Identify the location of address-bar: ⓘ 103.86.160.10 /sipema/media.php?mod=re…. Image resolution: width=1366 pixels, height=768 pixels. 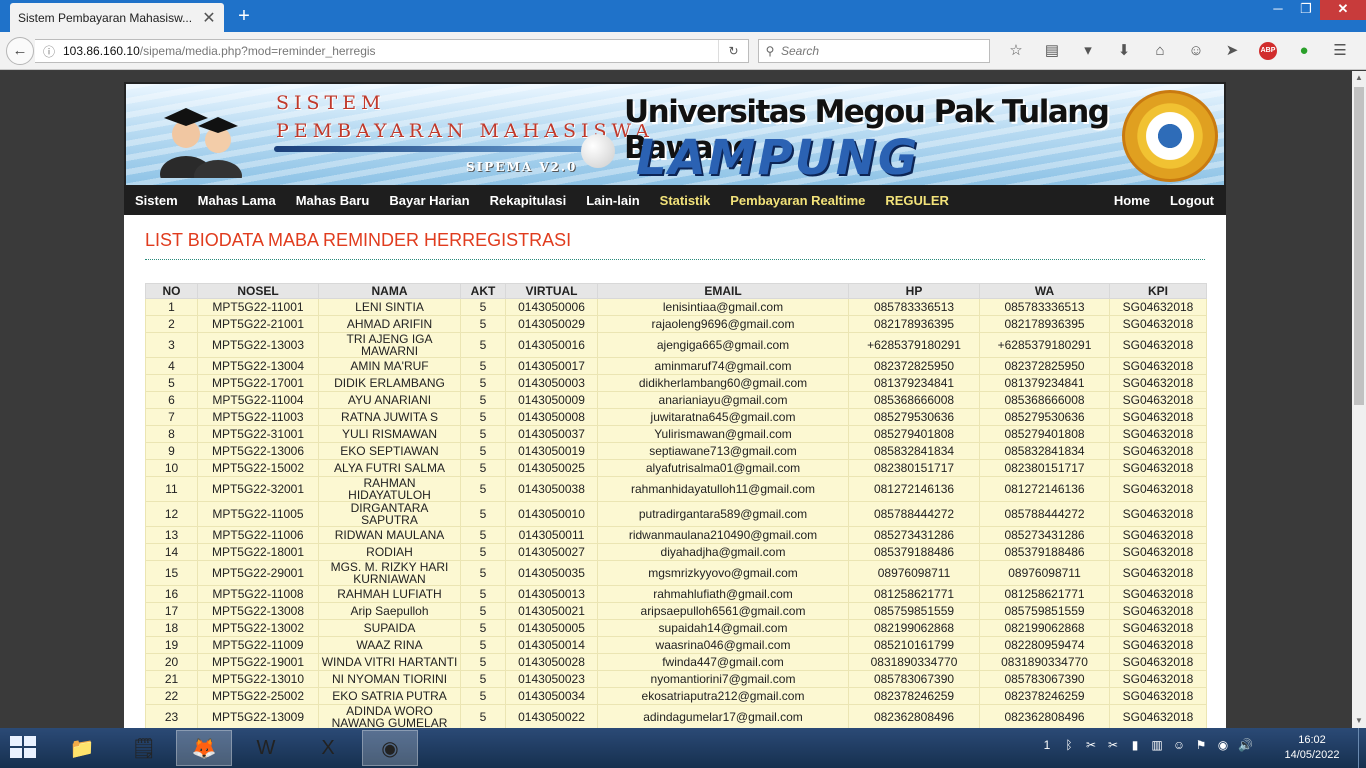
(392, 51).